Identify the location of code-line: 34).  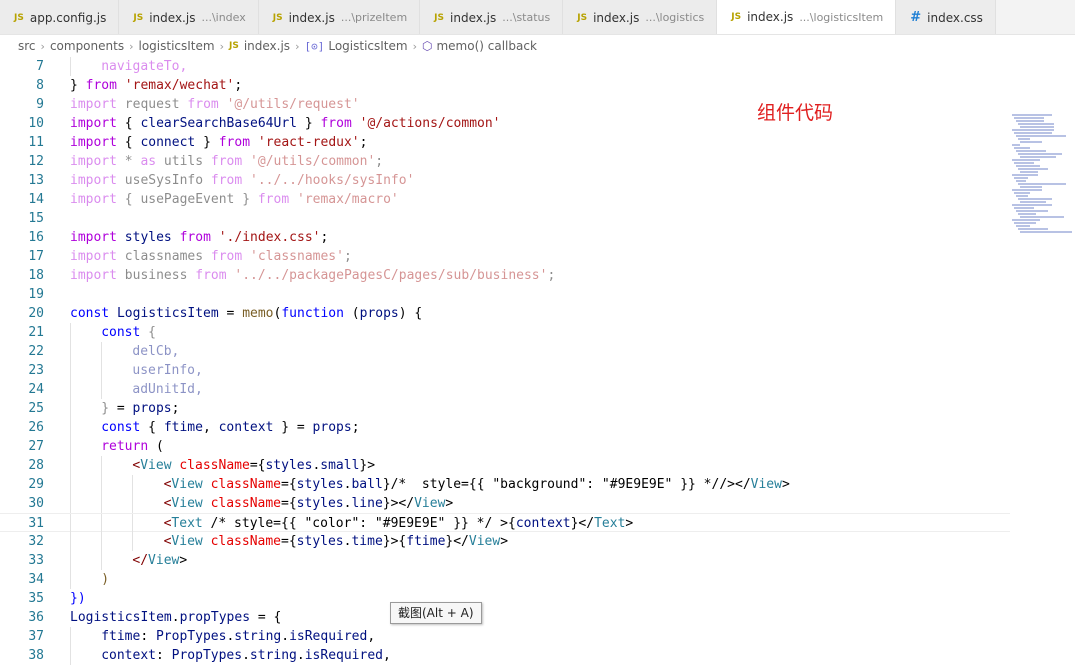
(505, 579).